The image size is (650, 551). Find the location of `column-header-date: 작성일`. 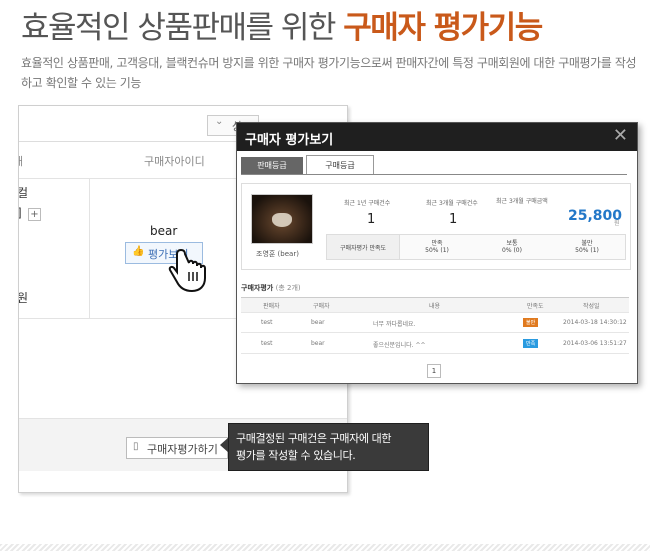

column-header-date: 작성일 is located at coordinates (591, 306).